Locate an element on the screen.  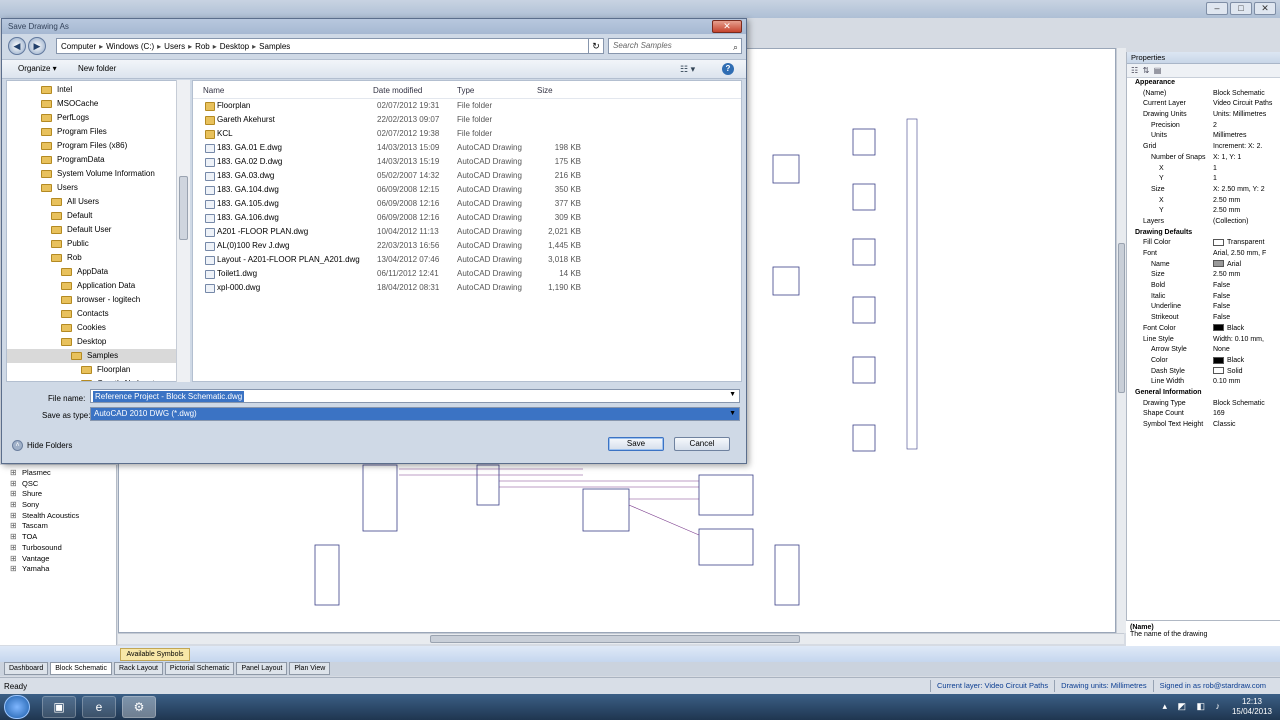
folder-tree-item: Program Files (x86) is located at coordinates (98, 146).